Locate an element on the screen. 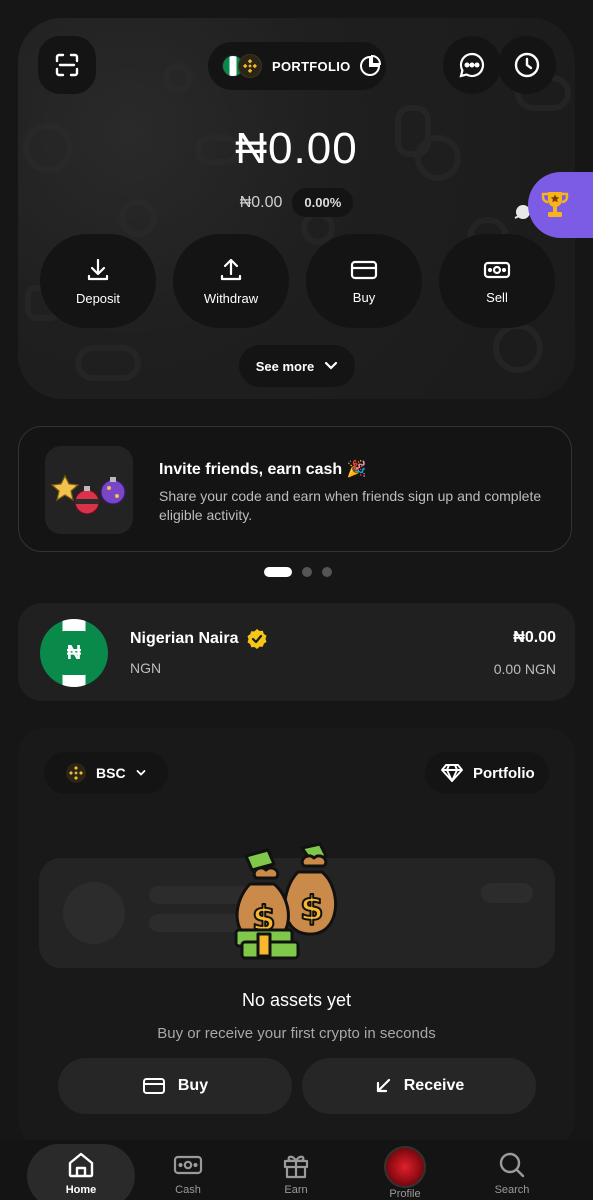 This screenshot has height=1200, width=593. upload-icon is located at coordinates (231, 269).